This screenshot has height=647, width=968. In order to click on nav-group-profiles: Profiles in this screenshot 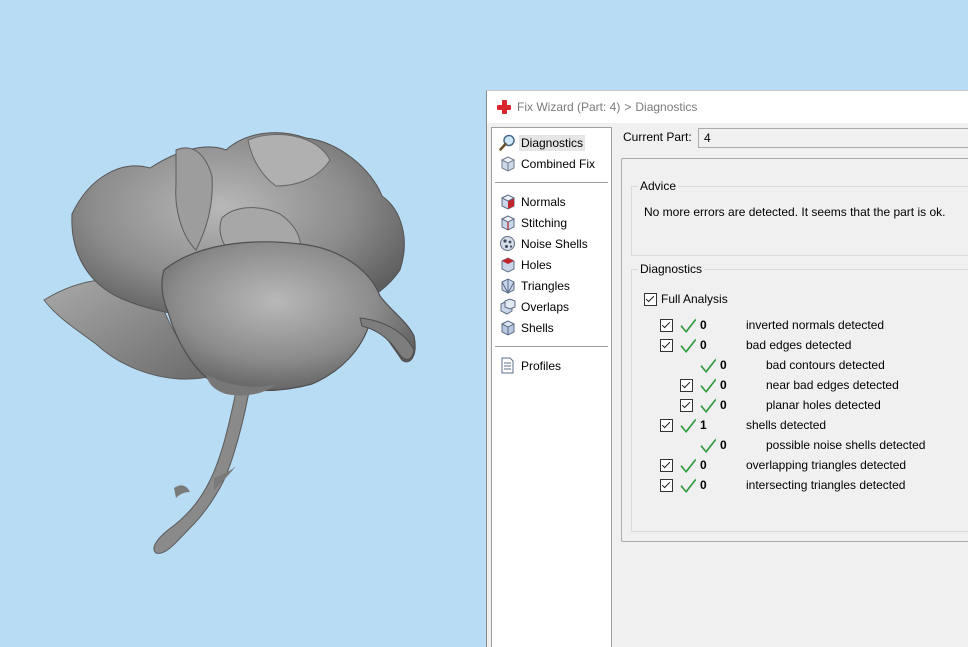, I will do `click(551, 365)`.